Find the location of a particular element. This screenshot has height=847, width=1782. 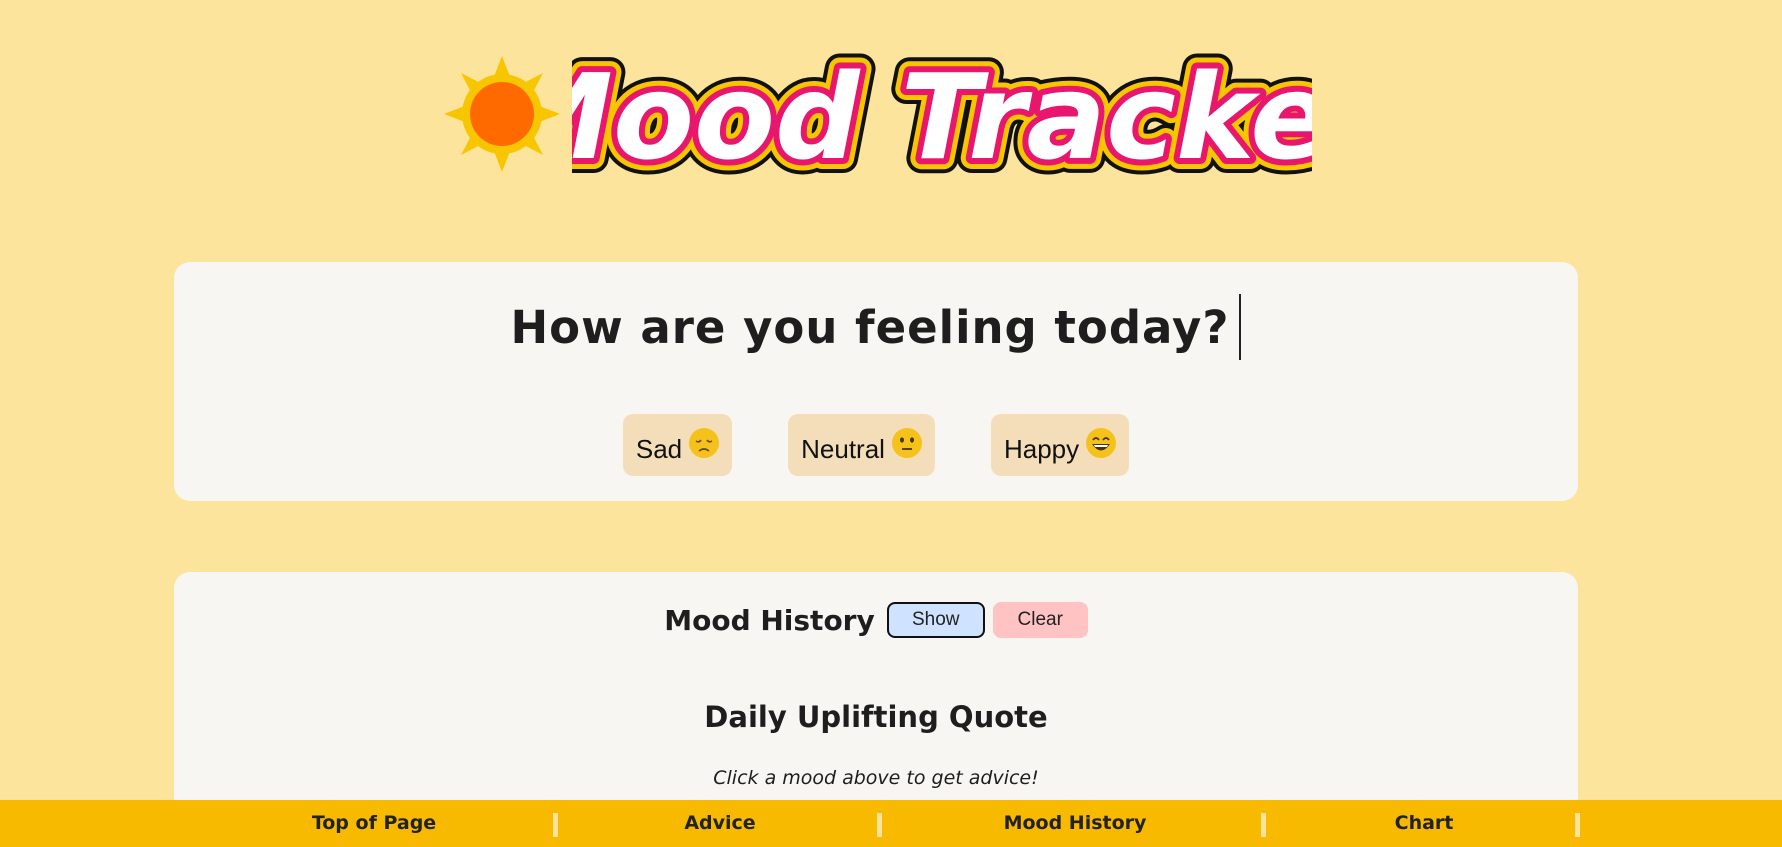

neutral-button: Neutral is located at coordinates (861, 445).